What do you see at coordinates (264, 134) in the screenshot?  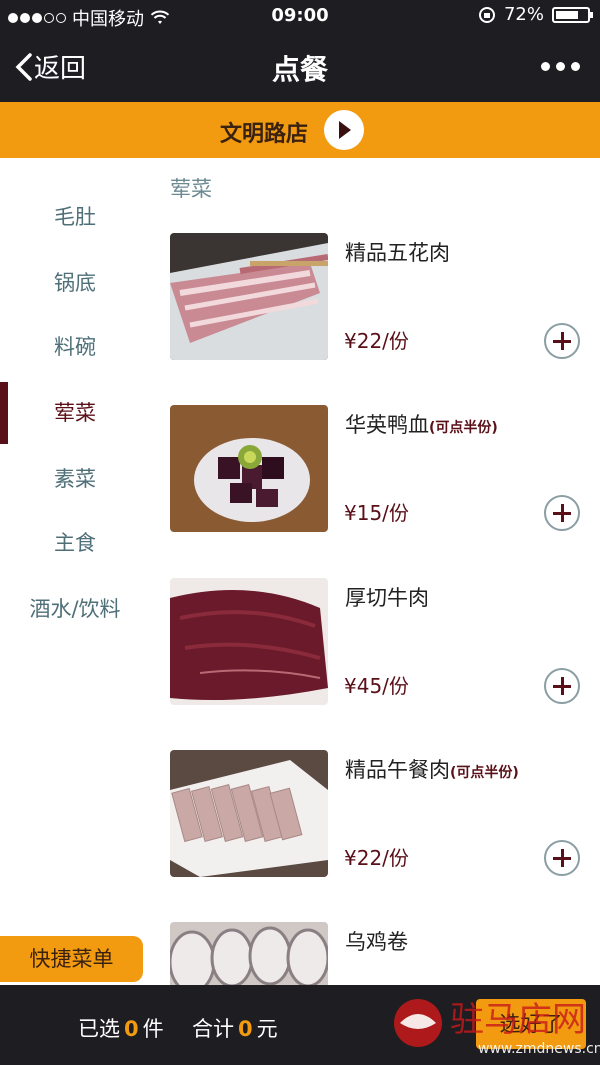 I see `store-name: 文明路店` at bounding box center [264, 134].